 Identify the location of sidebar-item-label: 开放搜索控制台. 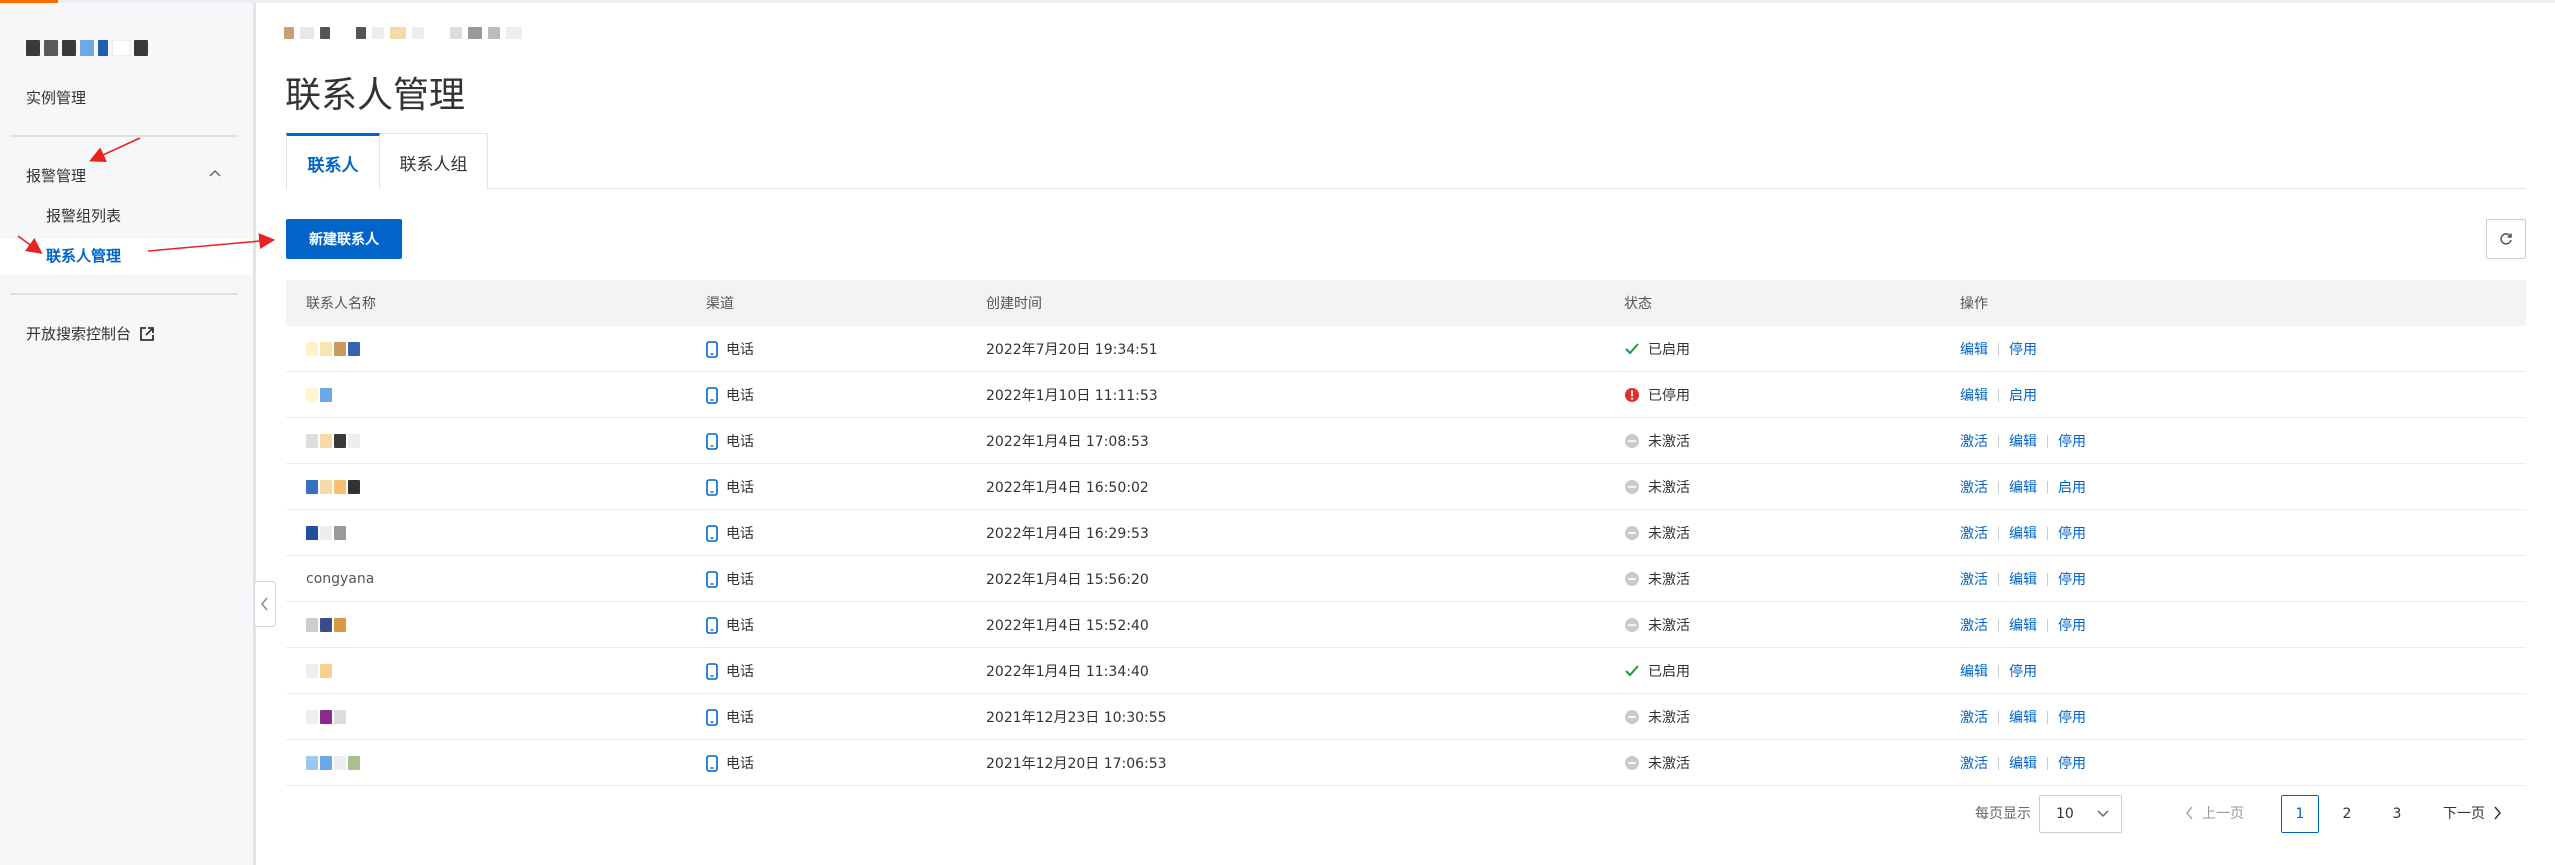
(79, 334).